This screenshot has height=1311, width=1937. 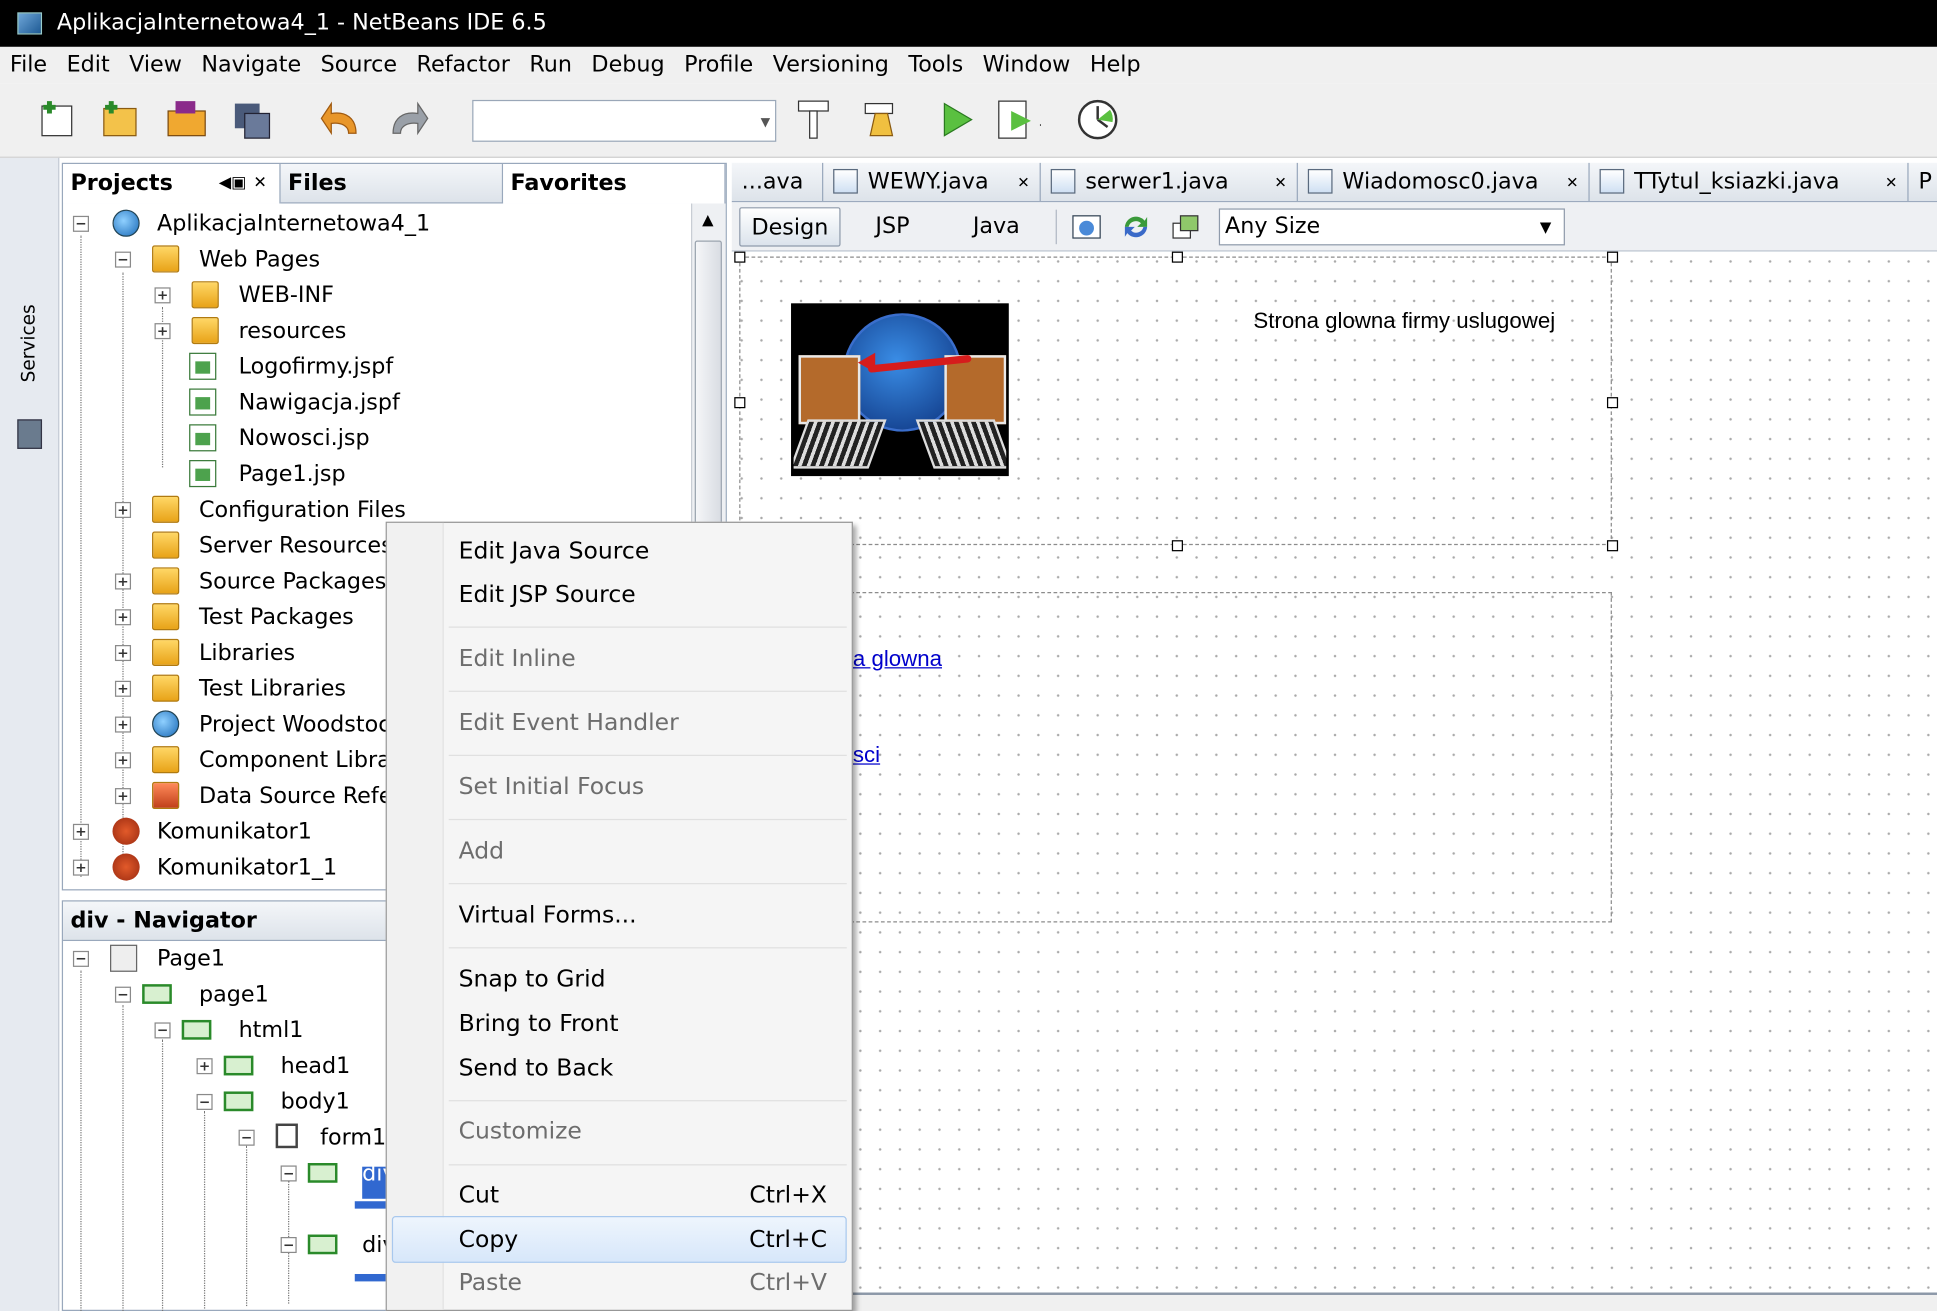 What do you see at coordinates (1115, 65) in the screenshot?
I see `menu-help: Help` at bounding box center [1115, 65].